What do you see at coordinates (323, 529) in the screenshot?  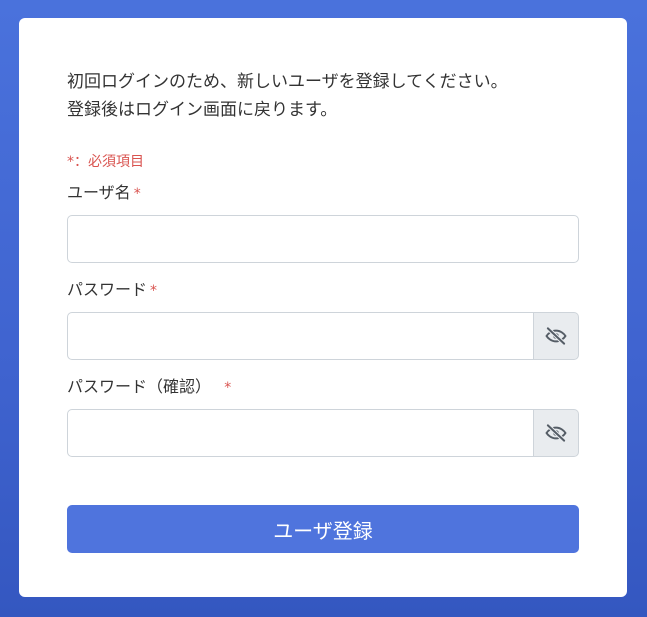 I see `register-user-button: ユーザ登録` at bounding box center [323, 529].